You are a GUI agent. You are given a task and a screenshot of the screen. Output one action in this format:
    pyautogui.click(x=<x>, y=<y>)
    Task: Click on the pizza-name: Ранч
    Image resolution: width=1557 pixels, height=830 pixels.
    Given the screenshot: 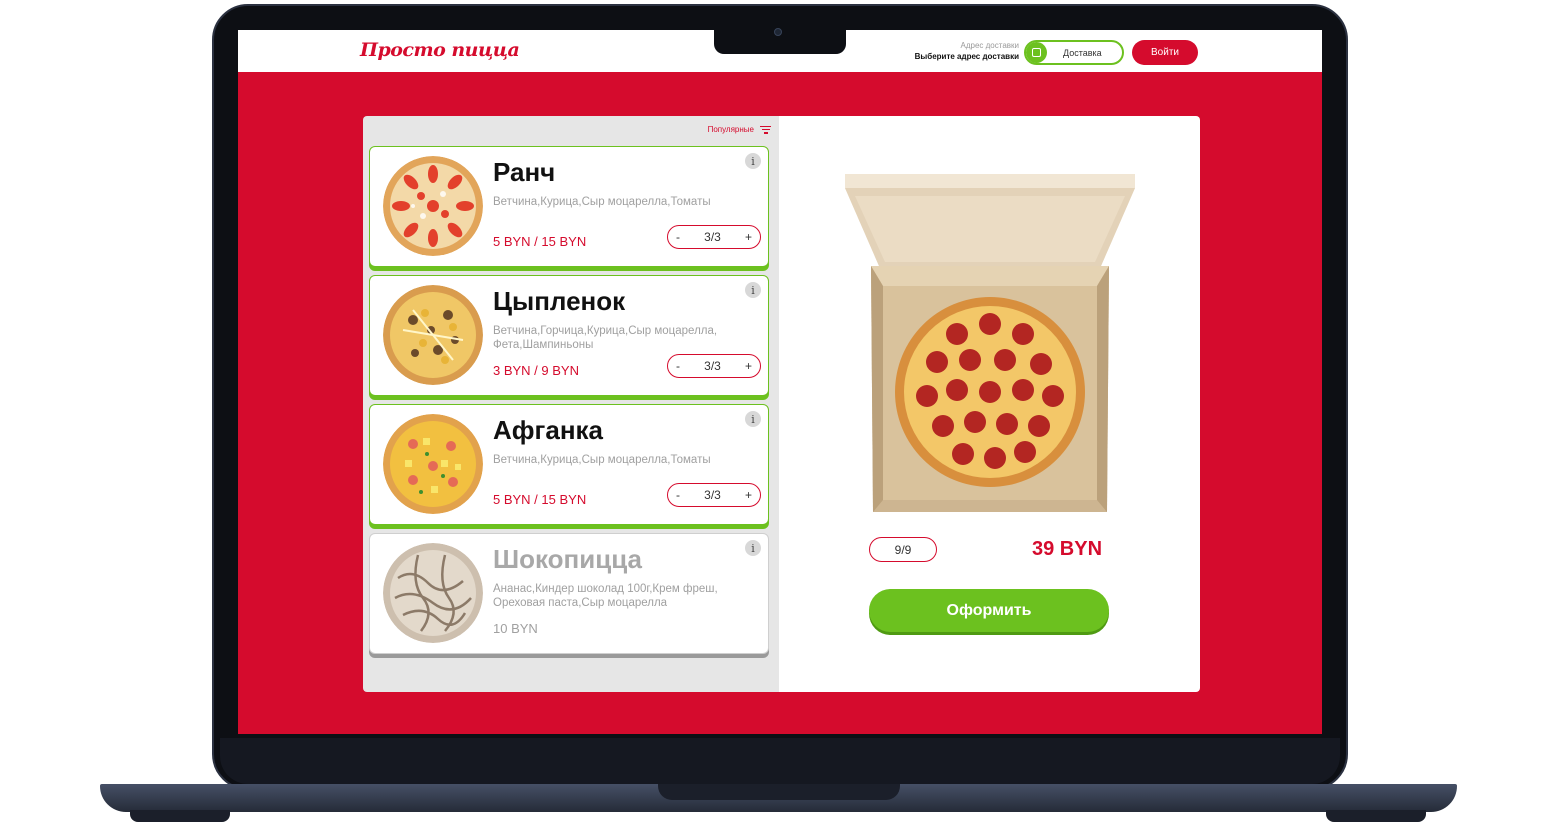 What is the action you would take?
    pyautogui.click(x=524, y=172)
    